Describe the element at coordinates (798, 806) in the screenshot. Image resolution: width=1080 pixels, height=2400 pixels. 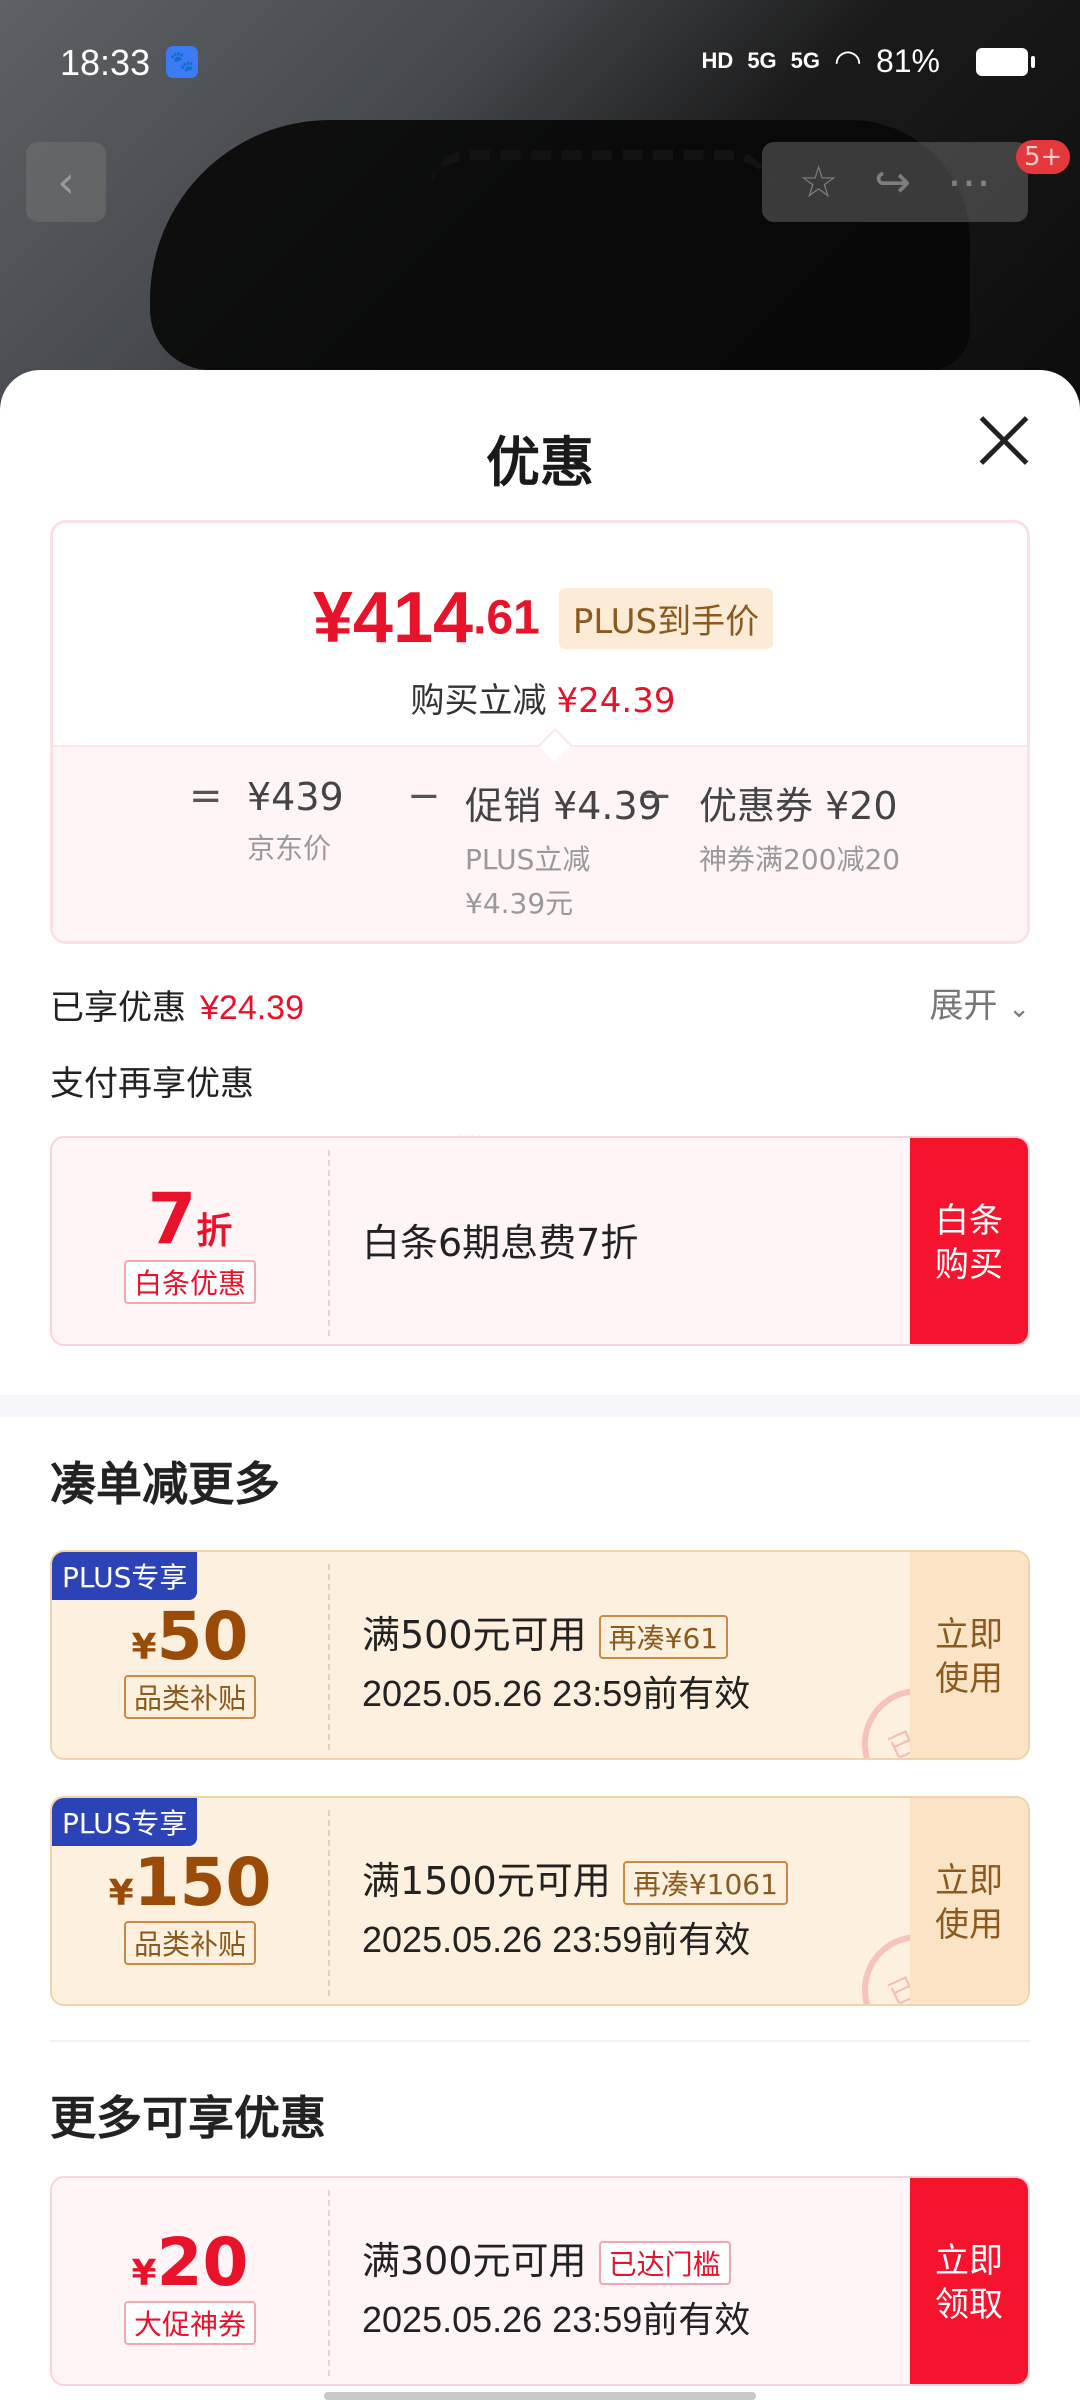
I see `breakdown-value: 优惠券 ¥20` at that location.